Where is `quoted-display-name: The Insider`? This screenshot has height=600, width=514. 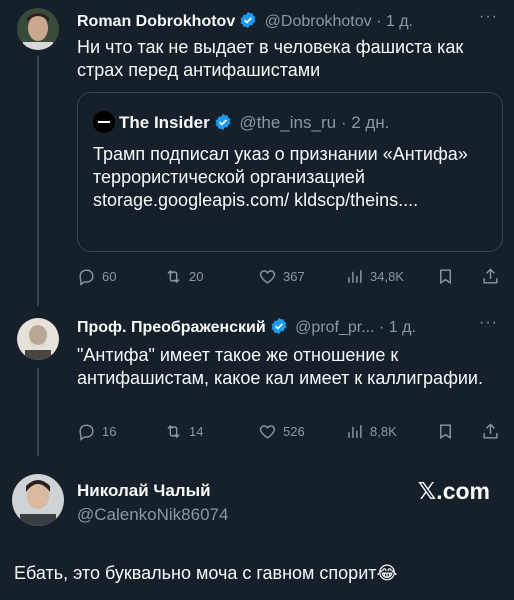 quoted-display-name: The Insider is located at coordinates (164, 122).